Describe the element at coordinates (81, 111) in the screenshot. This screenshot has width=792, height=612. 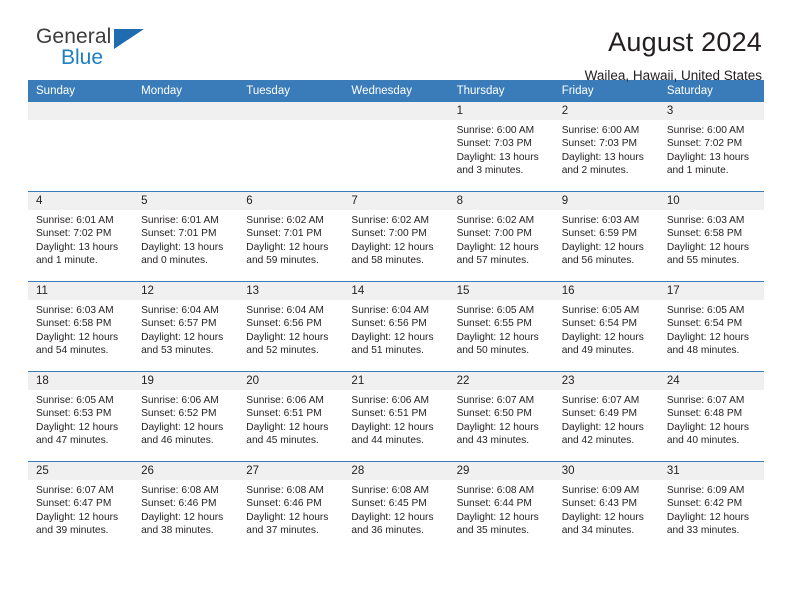
I see `day-number` at that location.